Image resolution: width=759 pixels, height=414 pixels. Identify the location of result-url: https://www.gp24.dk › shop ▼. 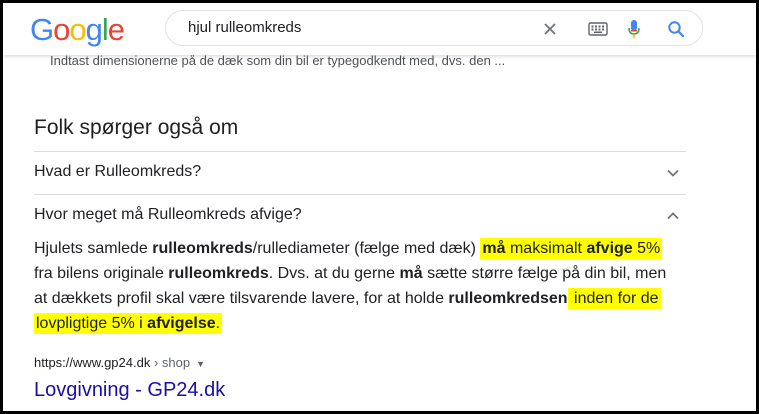
(119, 362).